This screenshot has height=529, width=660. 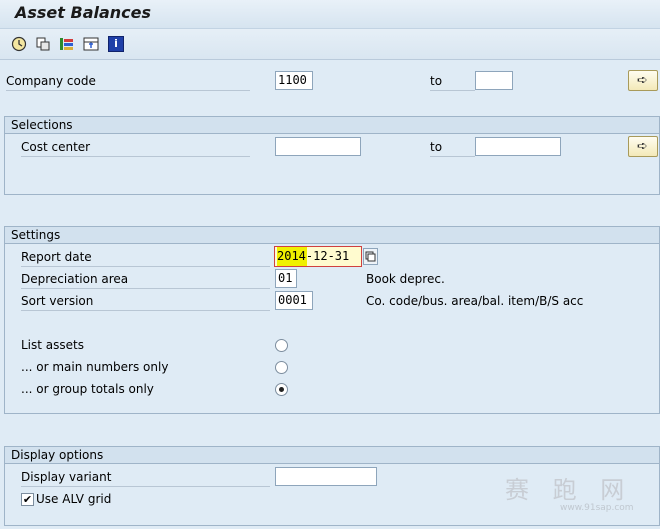 What do you see at coordinates (281, 345) in the screenshot?
I see `list-assets-radio` at bounding box center [281, 345].